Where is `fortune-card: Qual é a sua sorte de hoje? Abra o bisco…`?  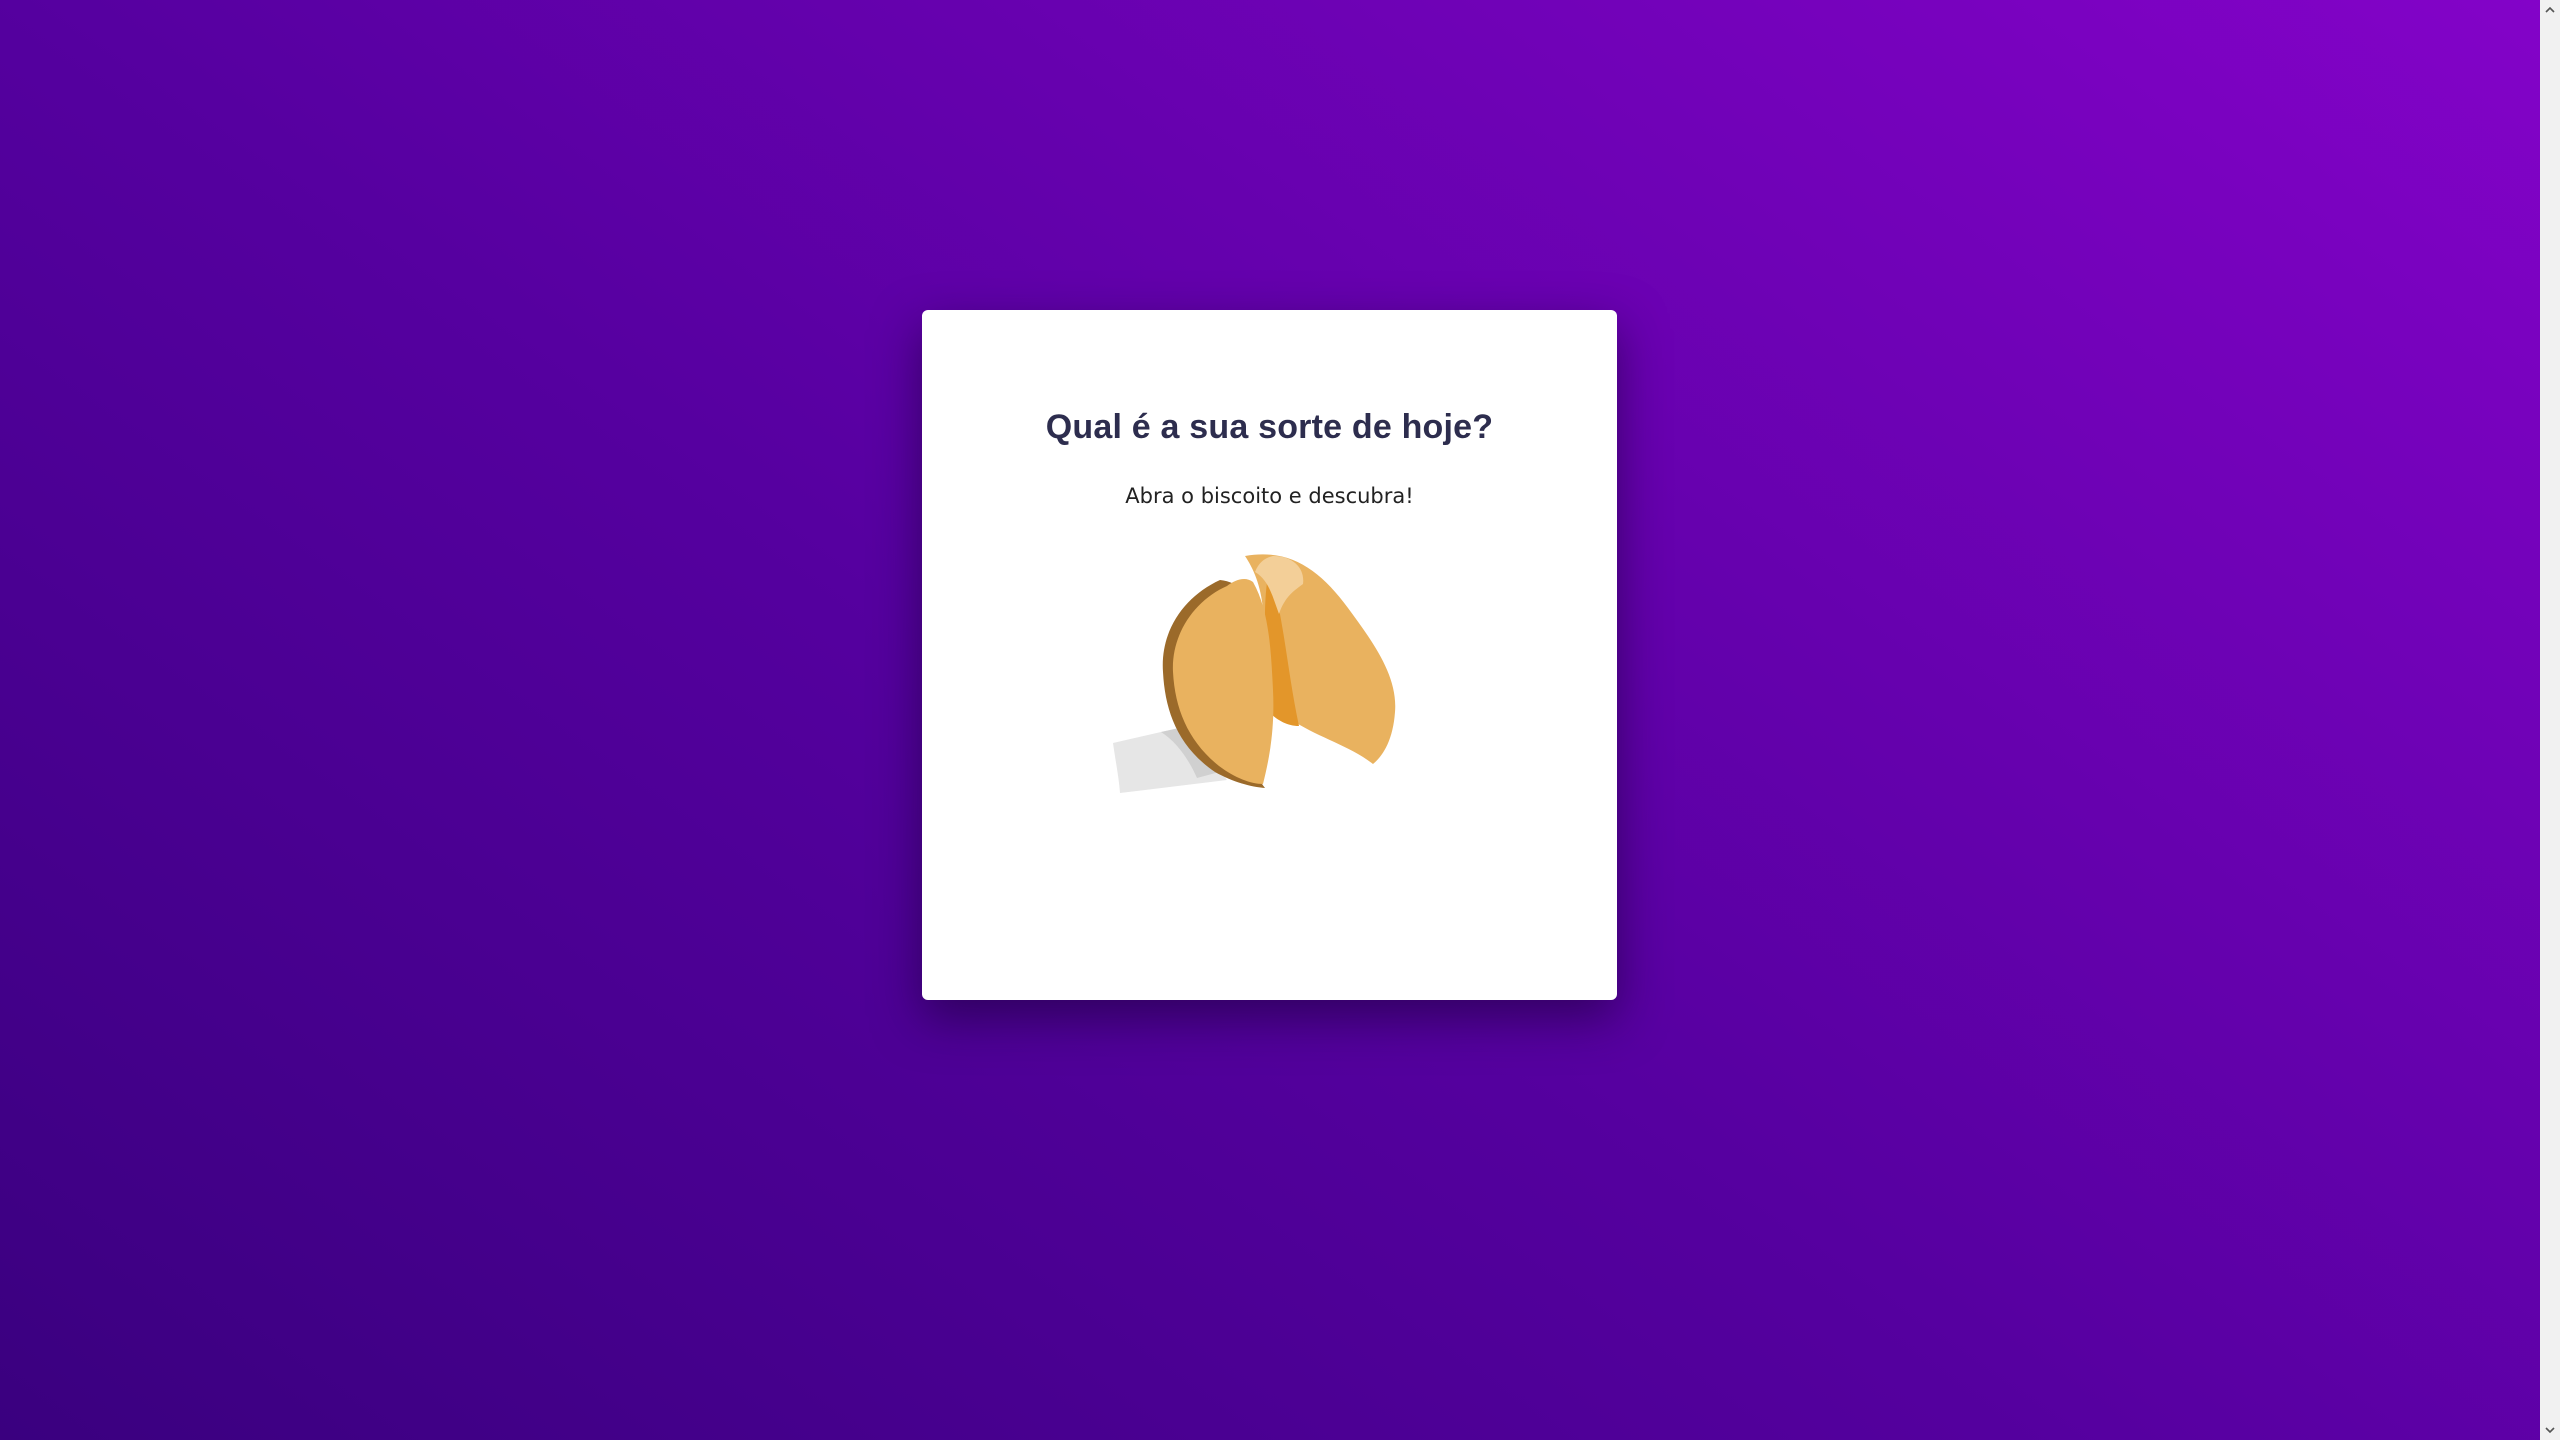
fortune-card: Qual é a sua sorte de hoje? Abra o bisco… is located at coordinates (1269, 655).